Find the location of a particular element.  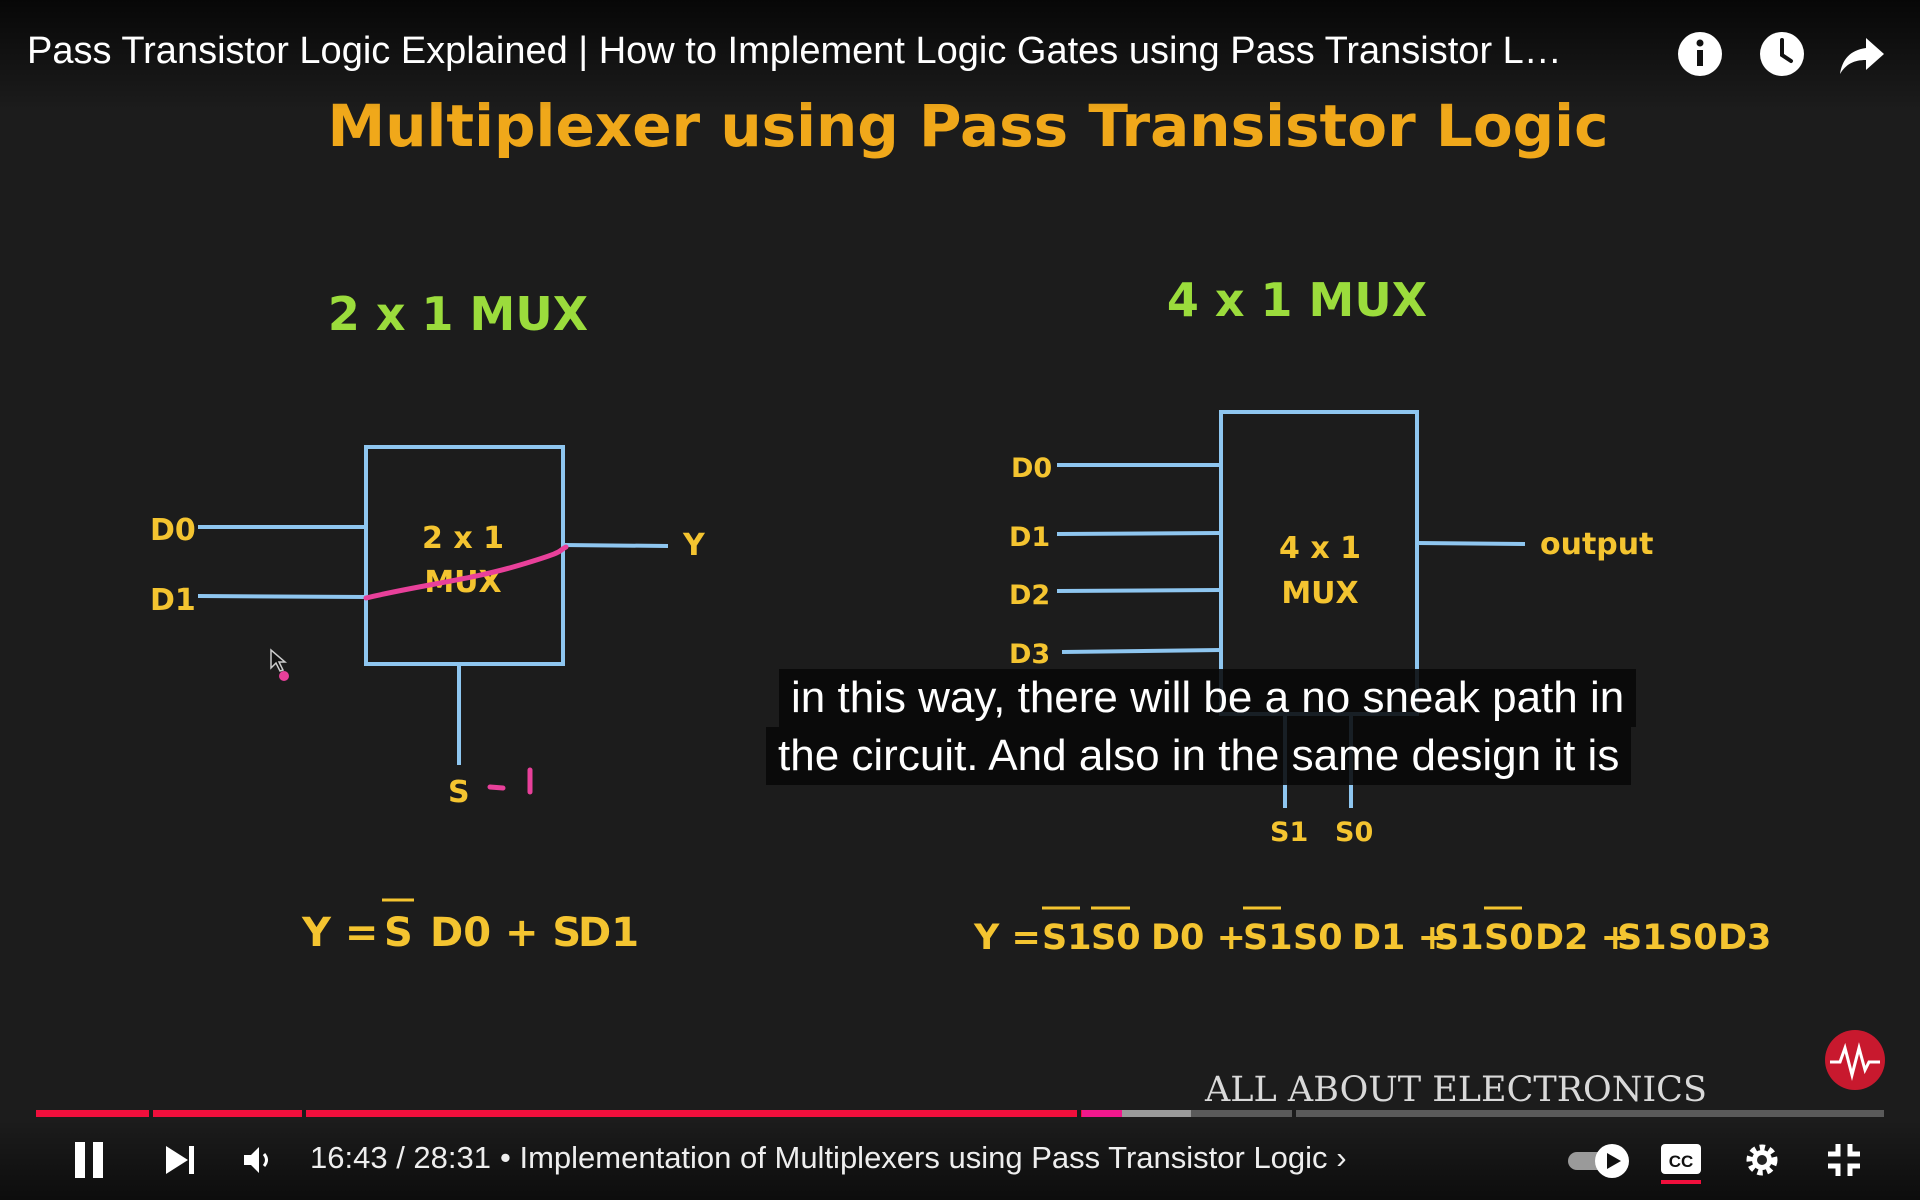

svg-text: CC is located at coordinates (1681, 1161).